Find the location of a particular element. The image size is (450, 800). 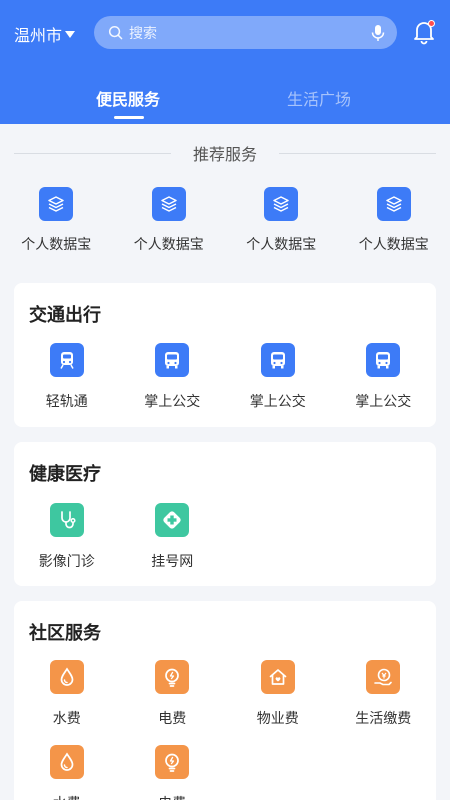

service-item-label: 生活缴费 is located at coordinates (383, 719).